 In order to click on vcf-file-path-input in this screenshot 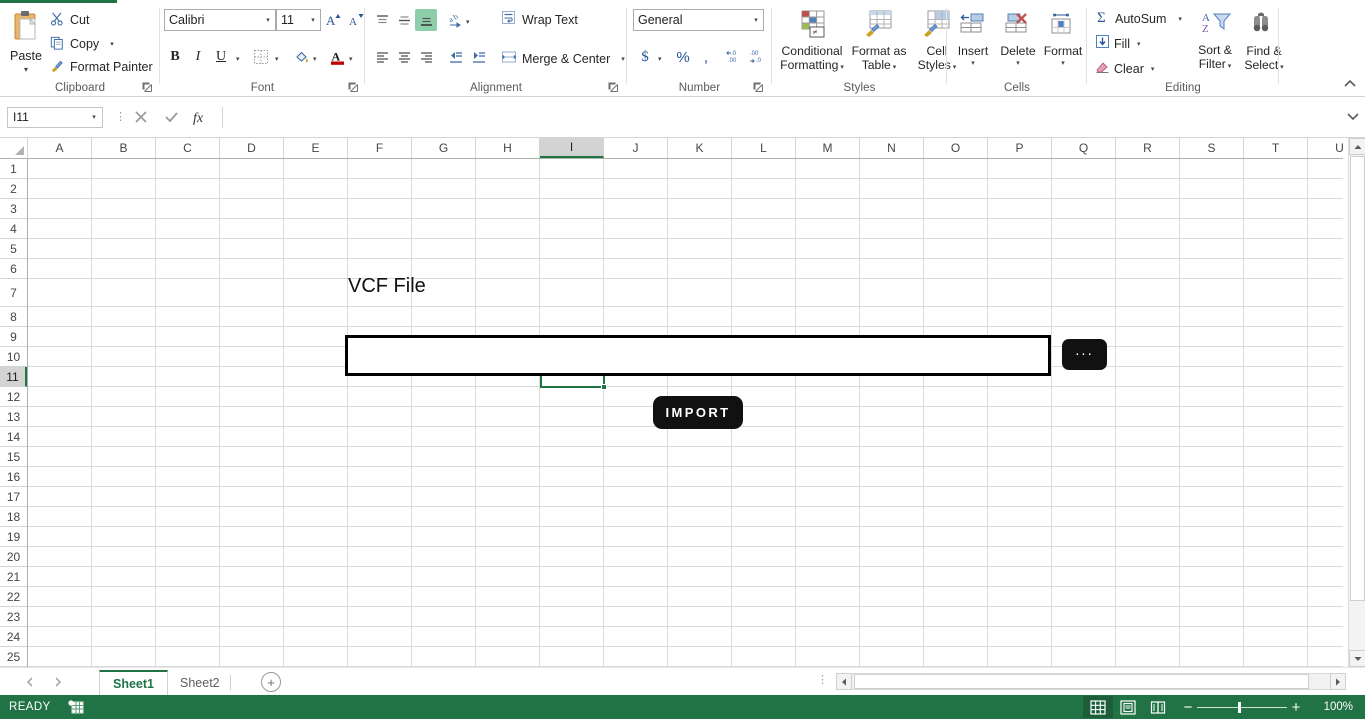, I will do `click(698, 355)`.